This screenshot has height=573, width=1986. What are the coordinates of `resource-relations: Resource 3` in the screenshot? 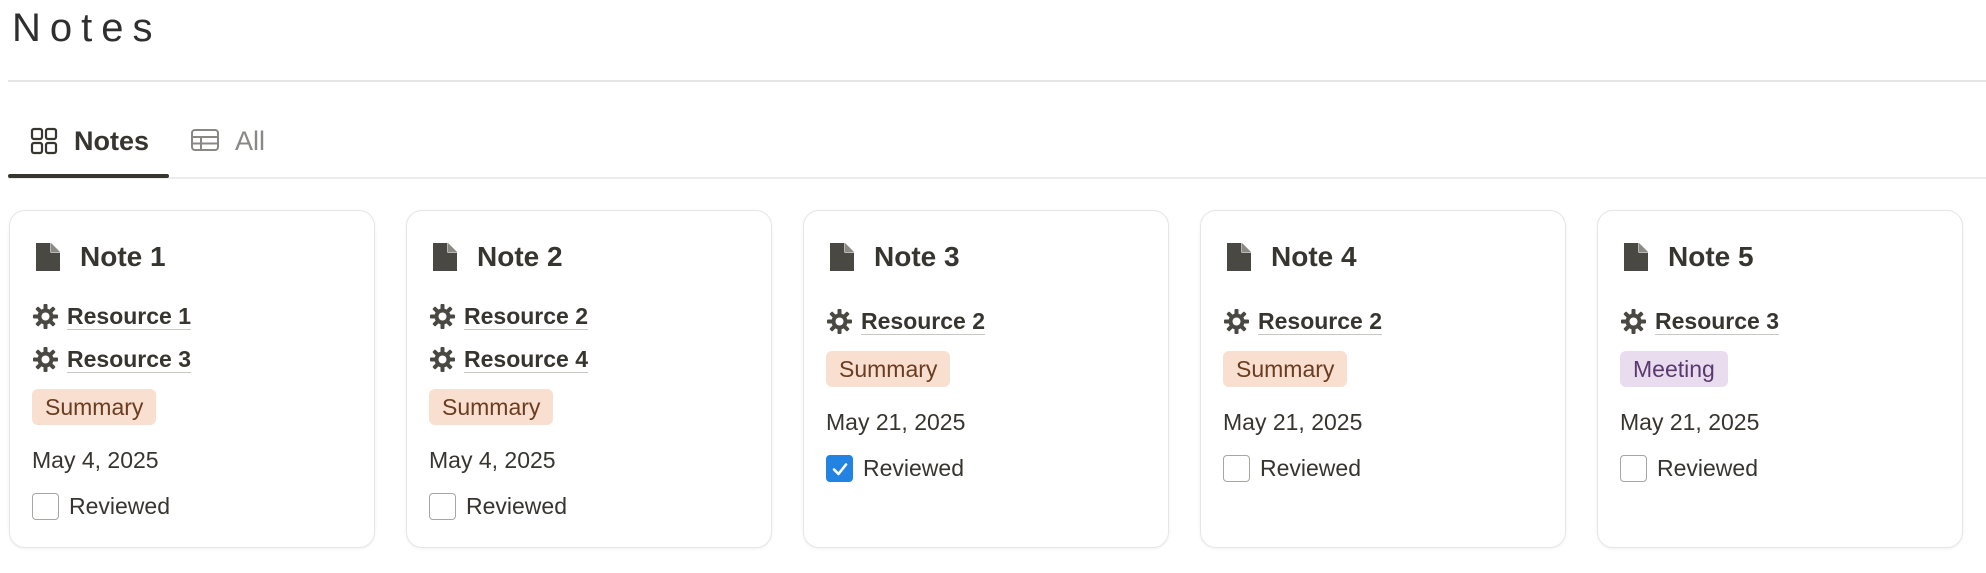 It's located at (1780, 321).